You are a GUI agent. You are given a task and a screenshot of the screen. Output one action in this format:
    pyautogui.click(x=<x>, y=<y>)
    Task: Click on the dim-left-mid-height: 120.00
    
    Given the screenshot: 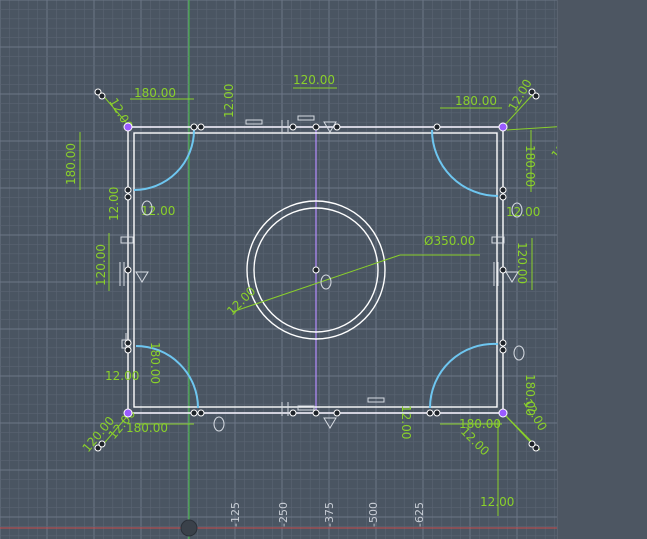 What is the action you would take?
    pyautogui.click(x=101, y=265)
    